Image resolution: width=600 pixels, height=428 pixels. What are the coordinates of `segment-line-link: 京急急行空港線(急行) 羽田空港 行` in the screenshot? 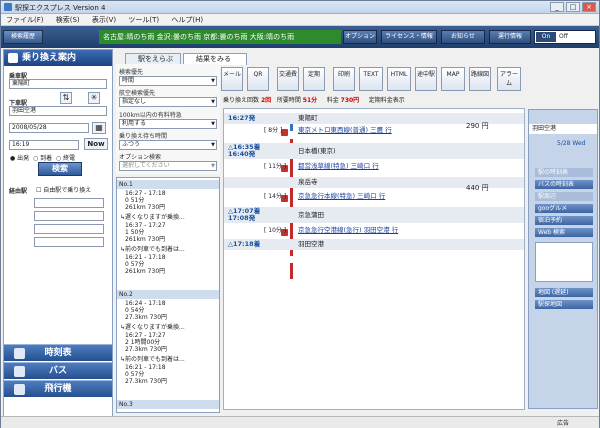 It's located at (348, 230).